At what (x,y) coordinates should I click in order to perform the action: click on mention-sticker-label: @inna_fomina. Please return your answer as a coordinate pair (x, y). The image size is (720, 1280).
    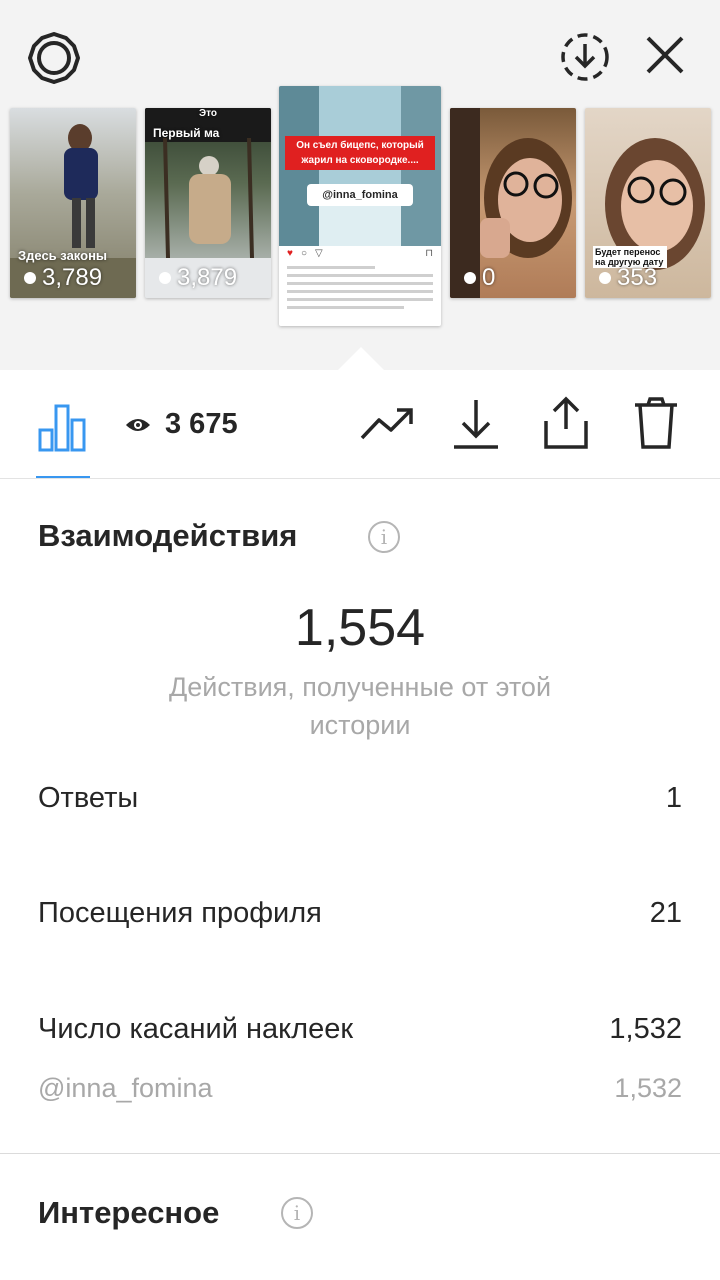
    Looking at the image, I should click on (125, 1088).